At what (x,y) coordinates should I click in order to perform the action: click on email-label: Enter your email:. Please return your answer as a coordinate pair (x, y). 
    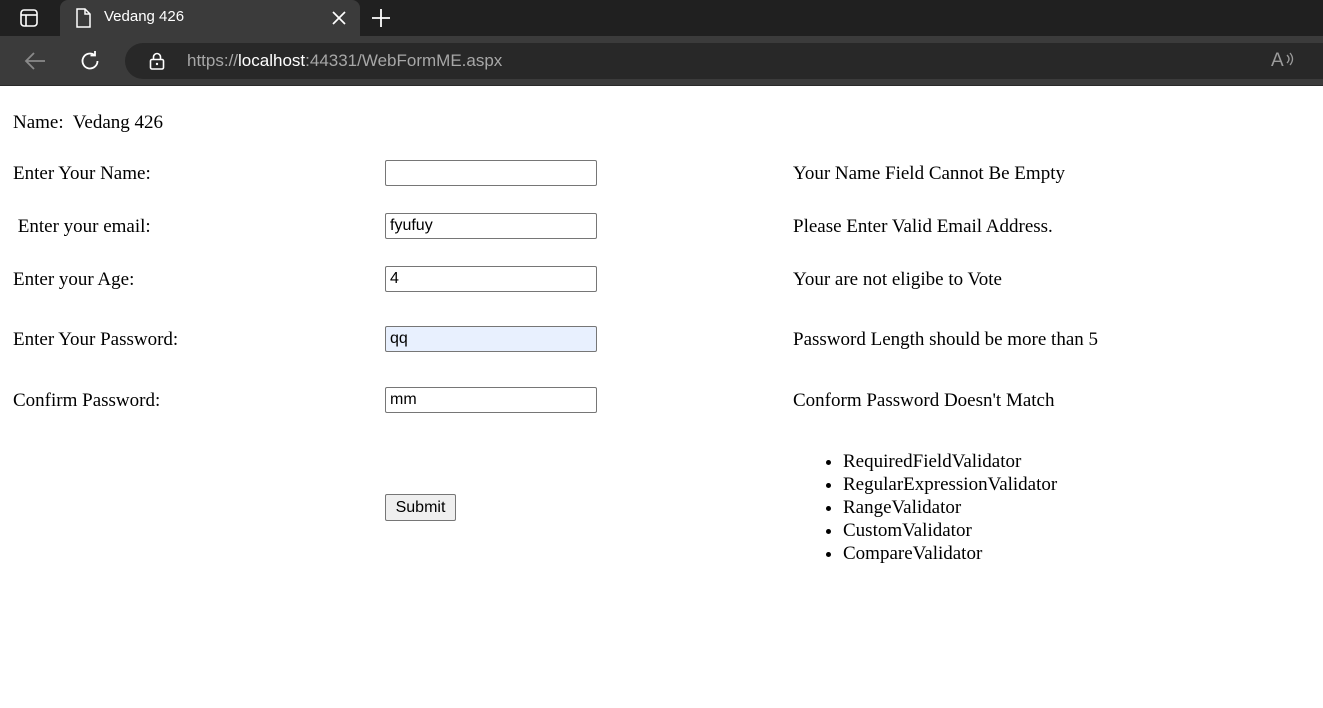
    Looking at the image, I should click on (82, 226).